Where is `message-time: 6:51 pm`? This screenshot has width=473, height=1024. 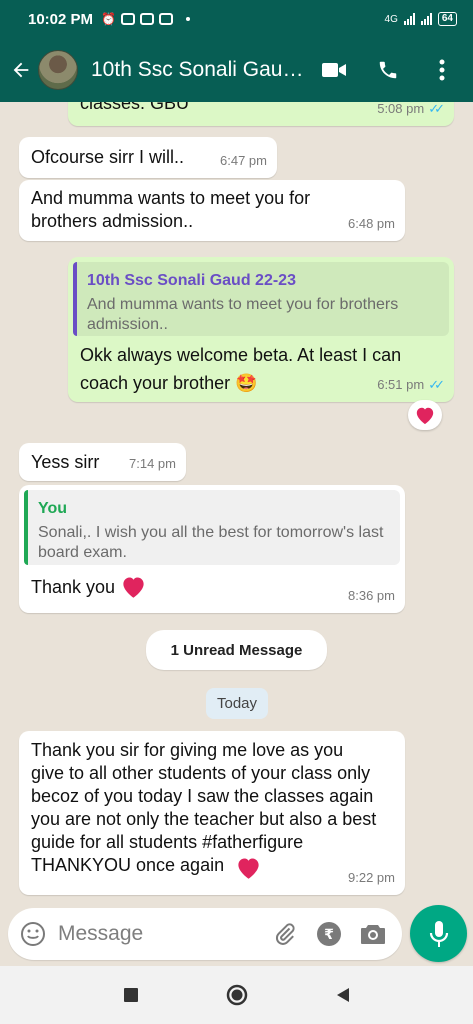
message-time: 6:51 pm is located at coordinates (401, 384).